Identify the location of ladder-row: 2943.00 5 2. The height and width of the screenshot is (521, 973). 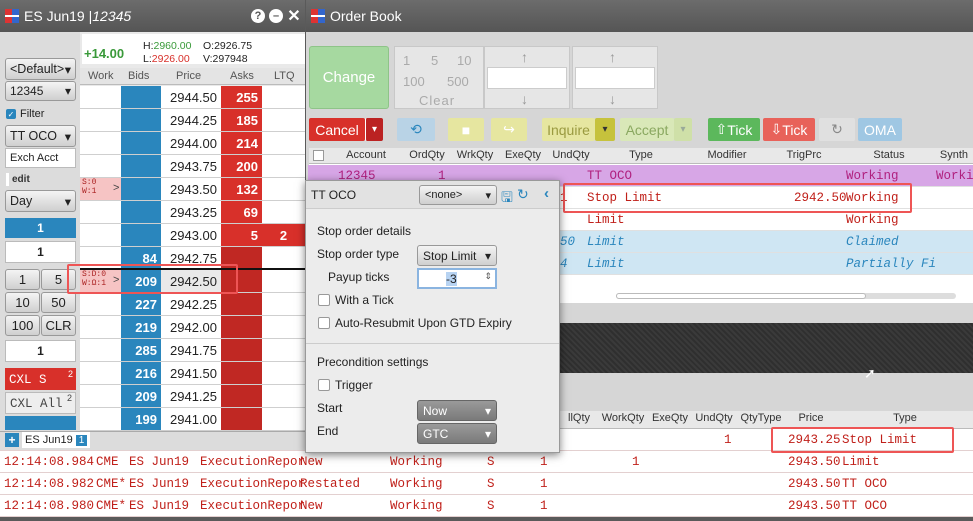
(192, 235).